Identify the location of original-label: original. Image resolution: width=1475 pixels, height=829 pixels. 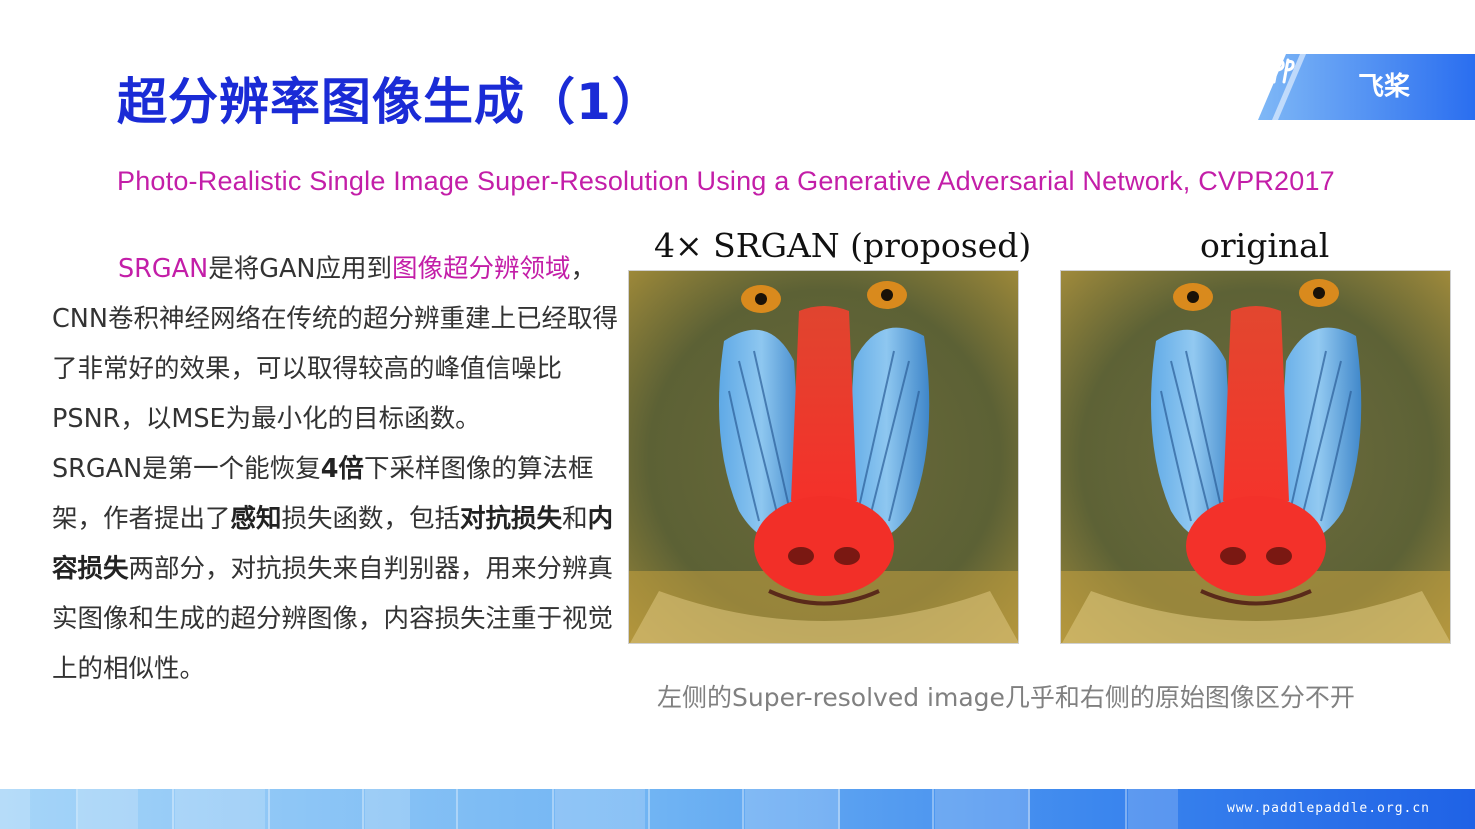
(1265, 245).